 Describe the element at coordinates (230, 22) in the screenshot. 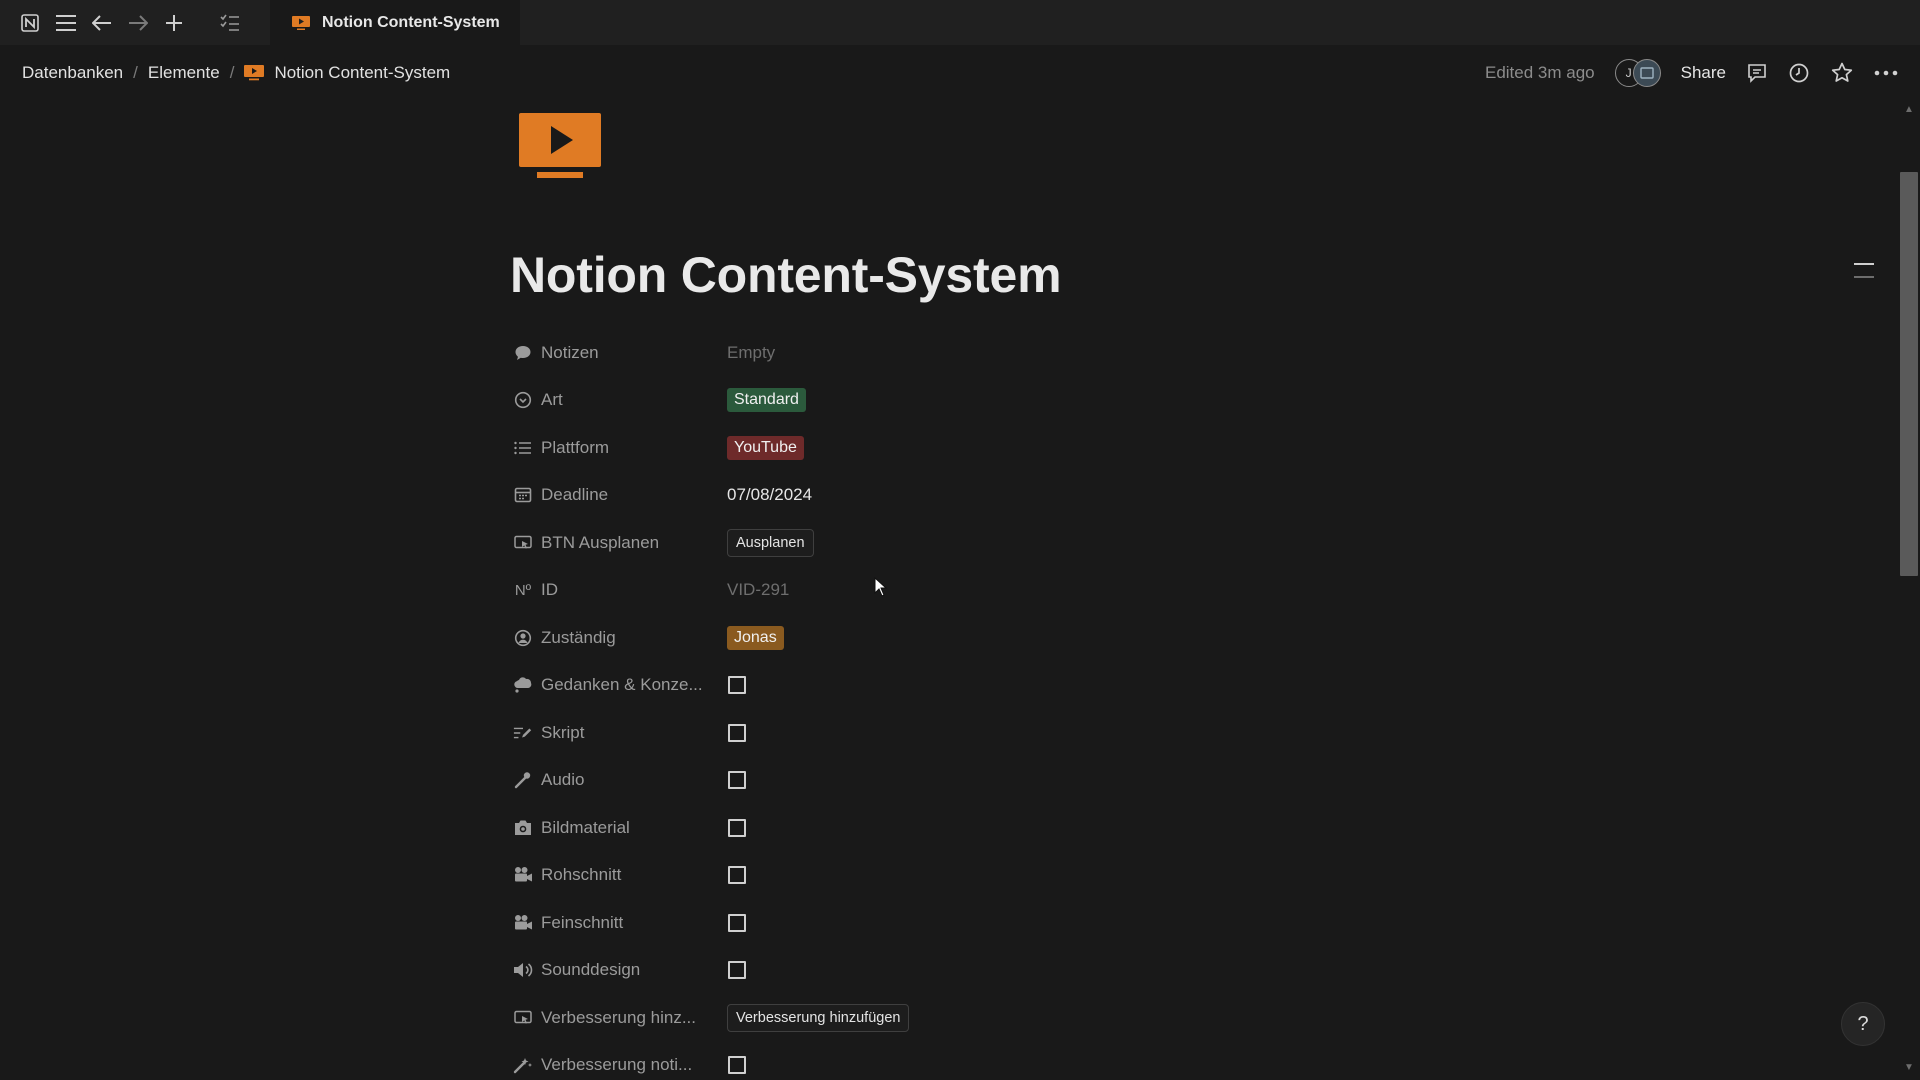

I see `checklist-icon` at that location.